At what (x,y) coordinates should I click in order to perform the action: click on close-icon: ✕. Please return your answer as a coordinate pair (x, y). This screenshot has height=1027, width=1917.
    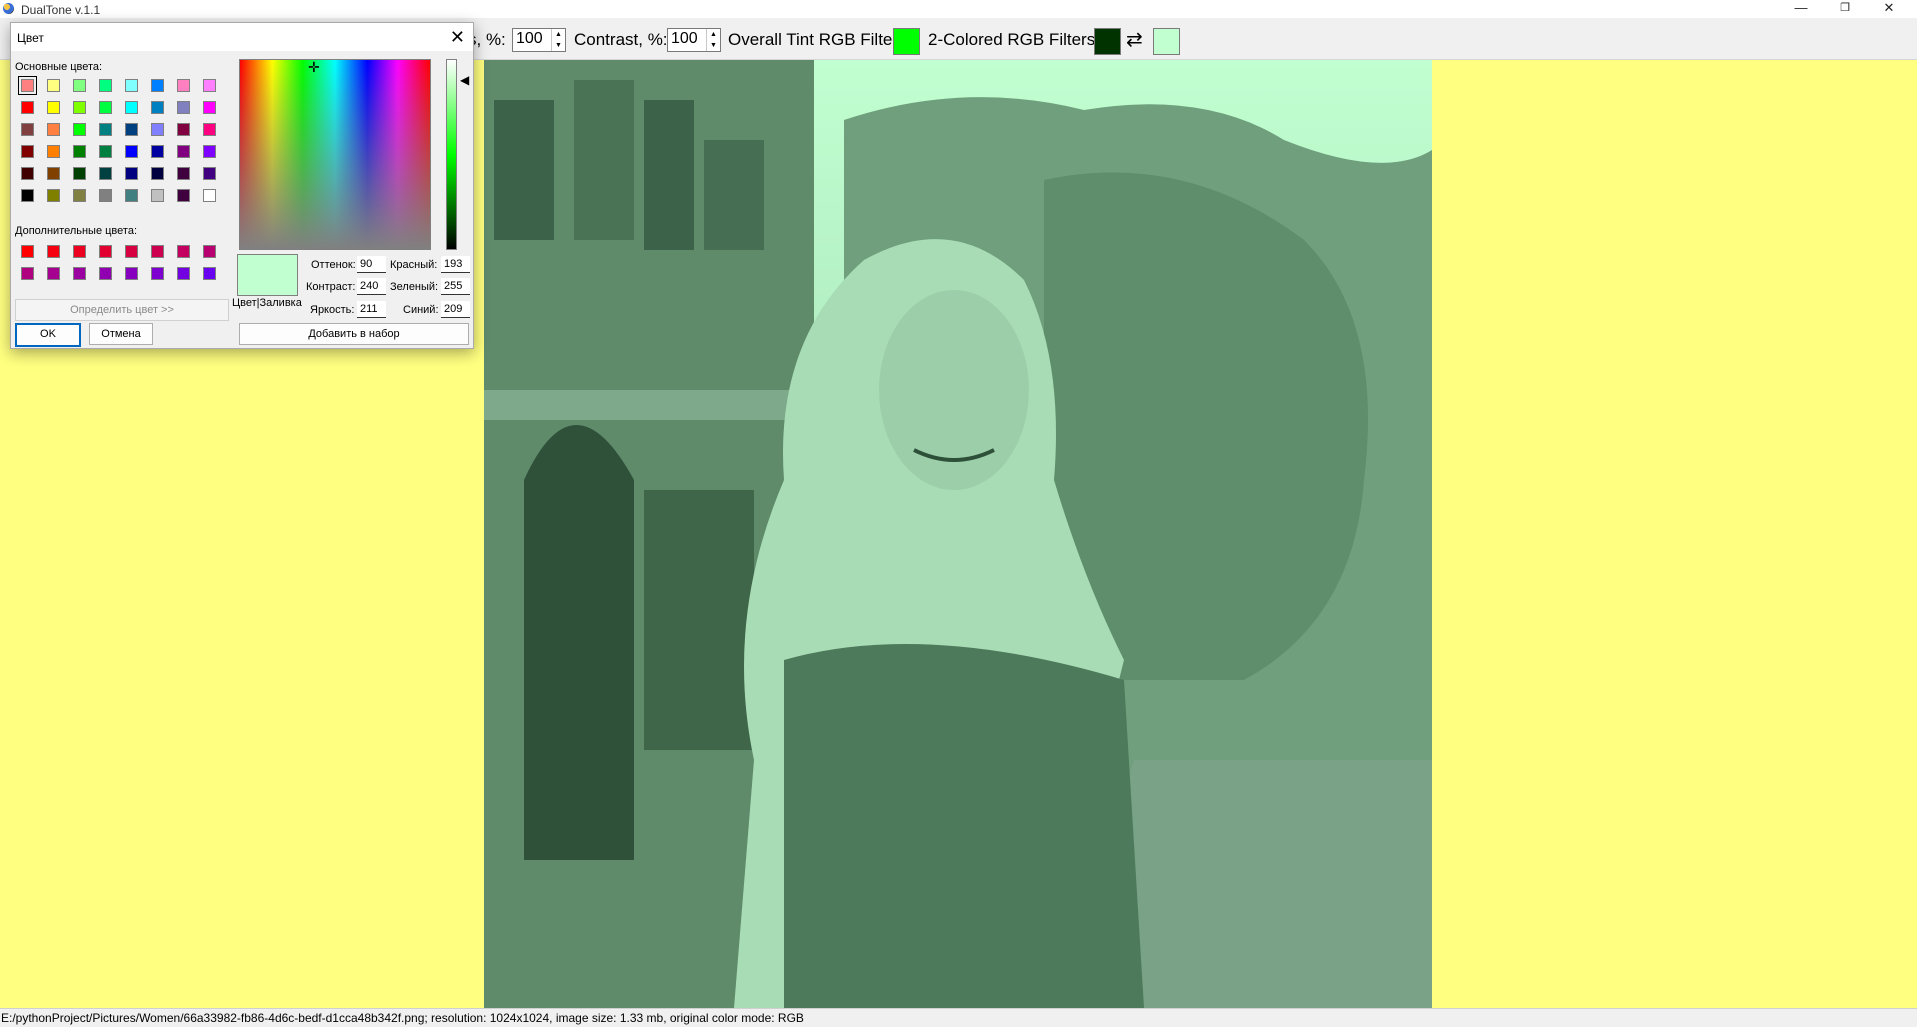
    Looking at the image, I should click on (457, 37).